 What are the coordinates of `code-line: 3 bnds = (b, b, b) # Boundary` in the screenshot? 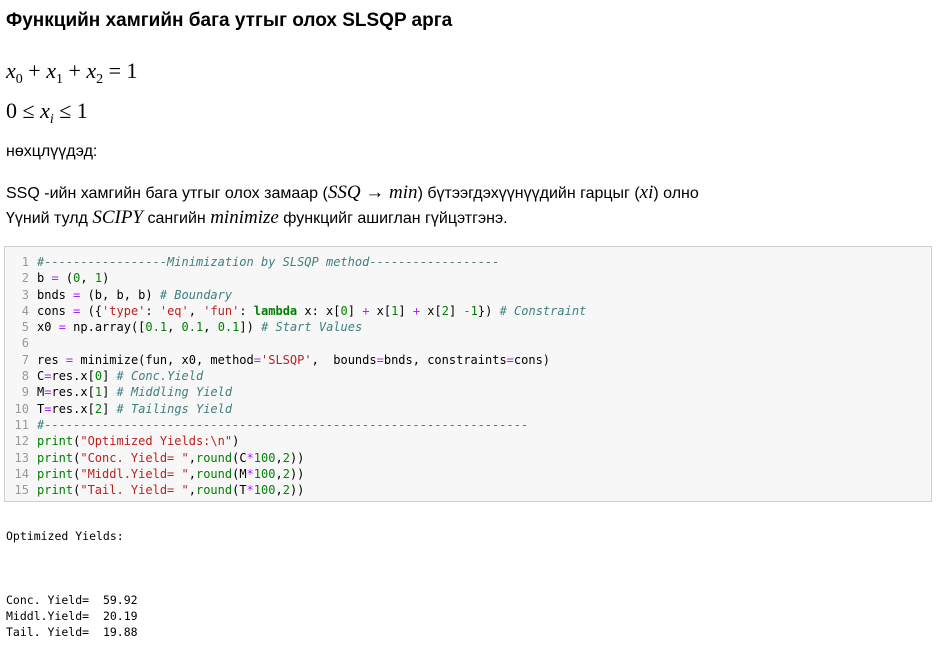 It's located at (295, 295).